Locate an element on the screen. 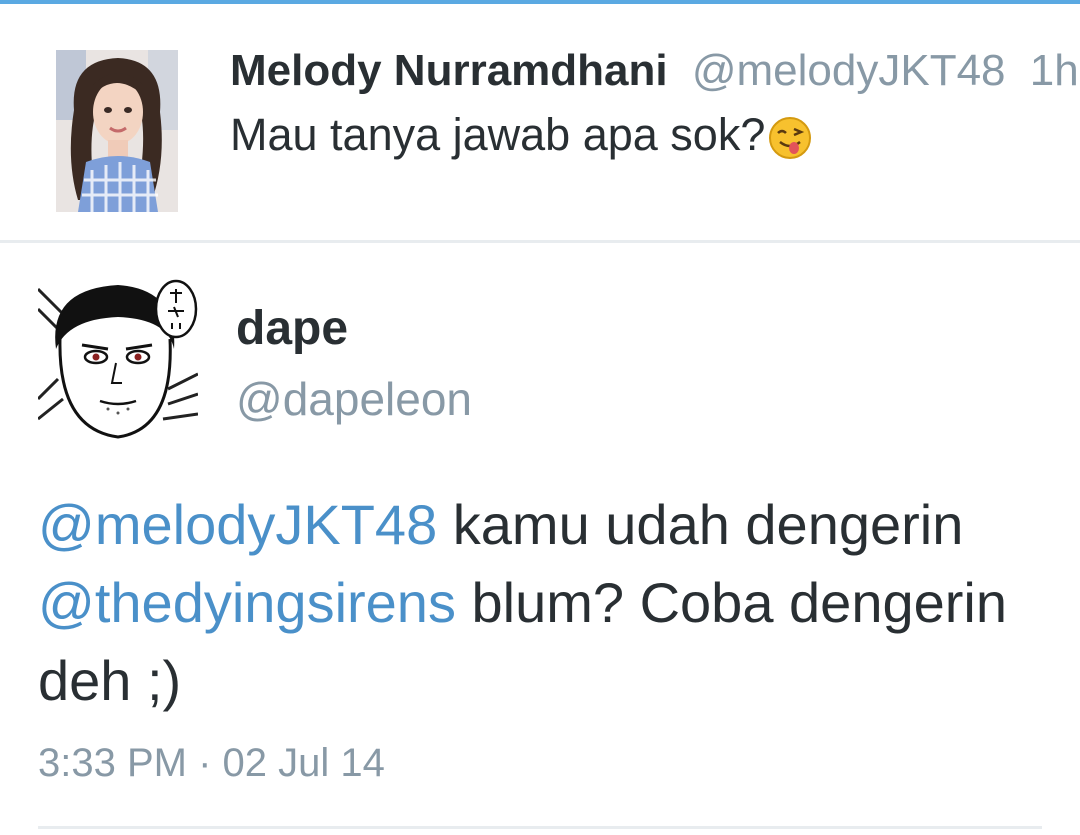 Image resolution: width=1080 pixels, height=835 pixels. mention-link: @thedyingsirens is located at coordinates (247, 602).